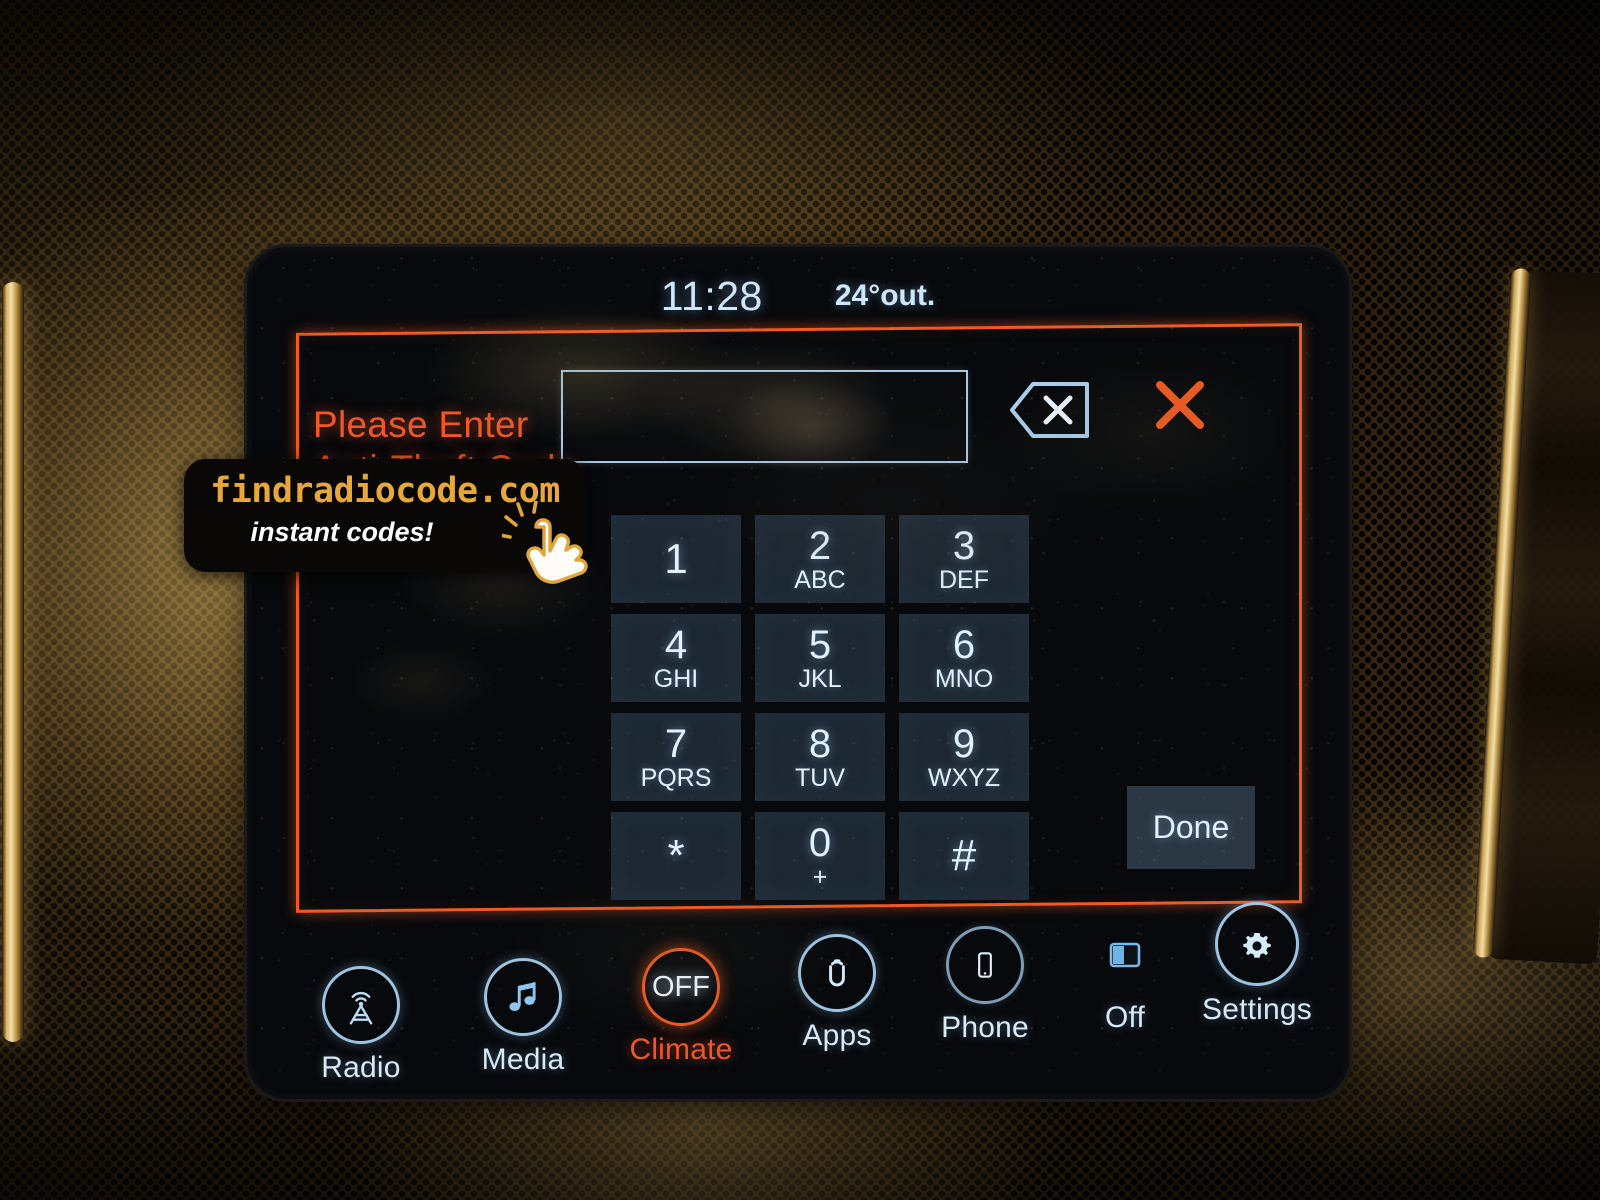  I want to click on keypad-key-1: 1, so click(676, 559).